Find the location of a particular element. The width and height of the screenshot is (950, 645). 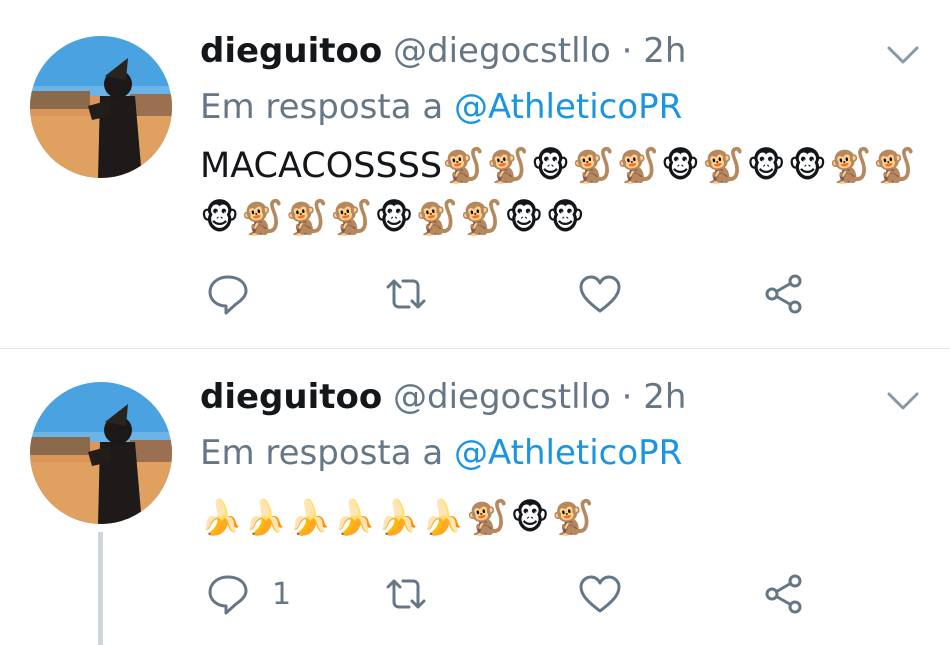

reply-button: 1 is located at coordinates (248, 594).